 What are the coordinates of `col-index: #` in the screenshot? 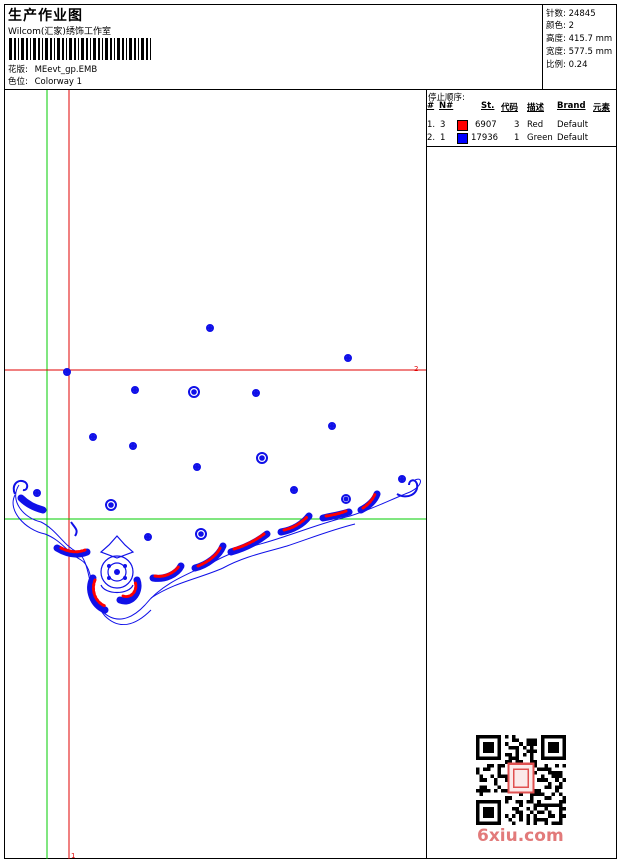 It's located at (431, 106).